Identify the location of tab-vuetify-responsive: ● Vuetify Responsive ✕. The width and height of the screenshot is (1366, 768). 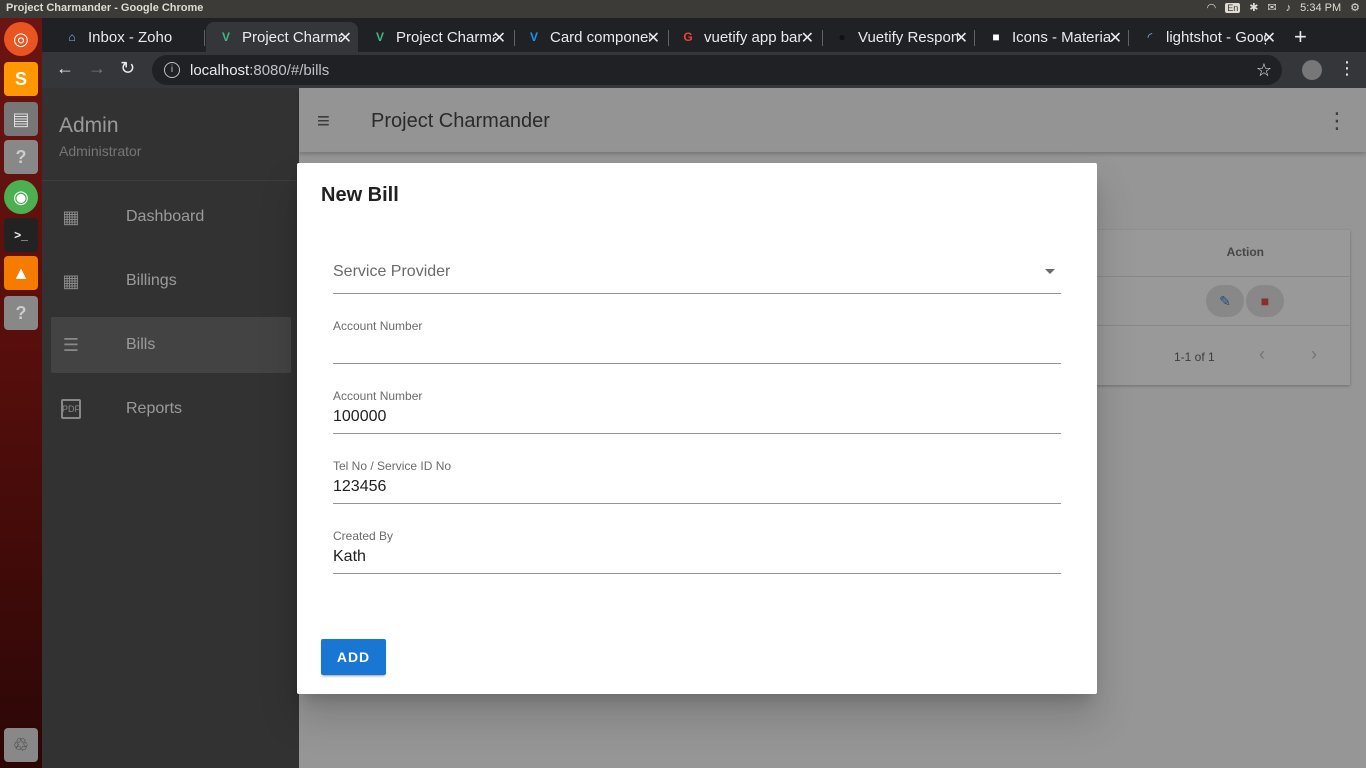
(898, 37).